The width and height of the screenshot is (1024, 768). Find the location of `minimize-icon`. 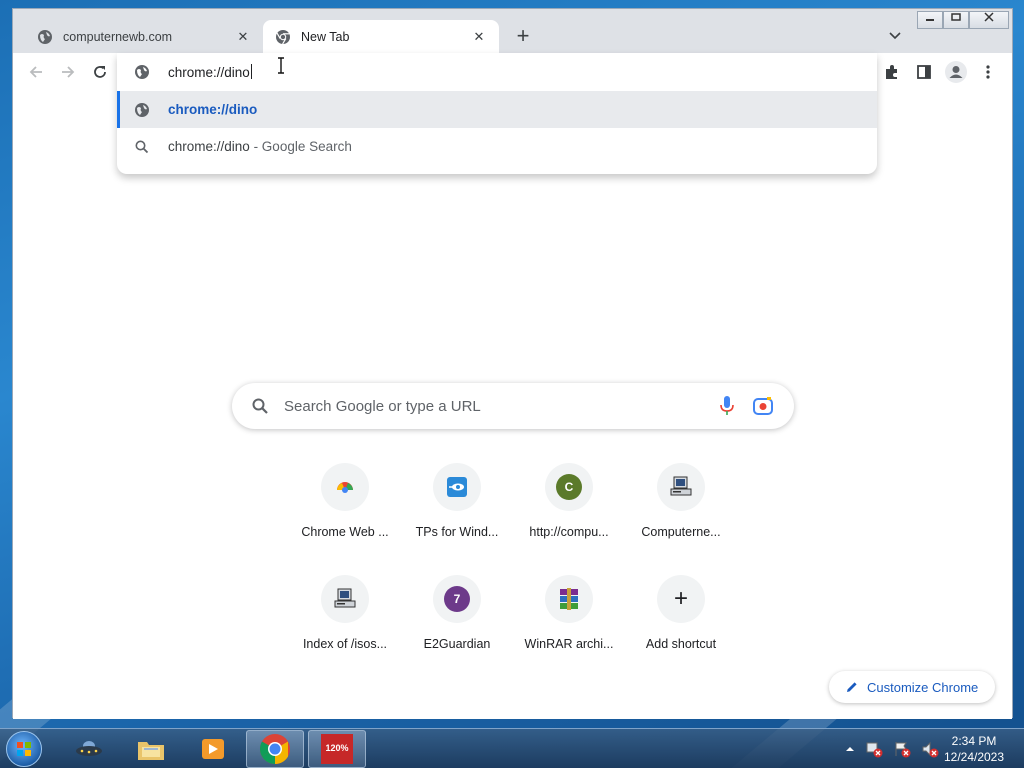

minimize-icon is located at coordinates (930, 20).